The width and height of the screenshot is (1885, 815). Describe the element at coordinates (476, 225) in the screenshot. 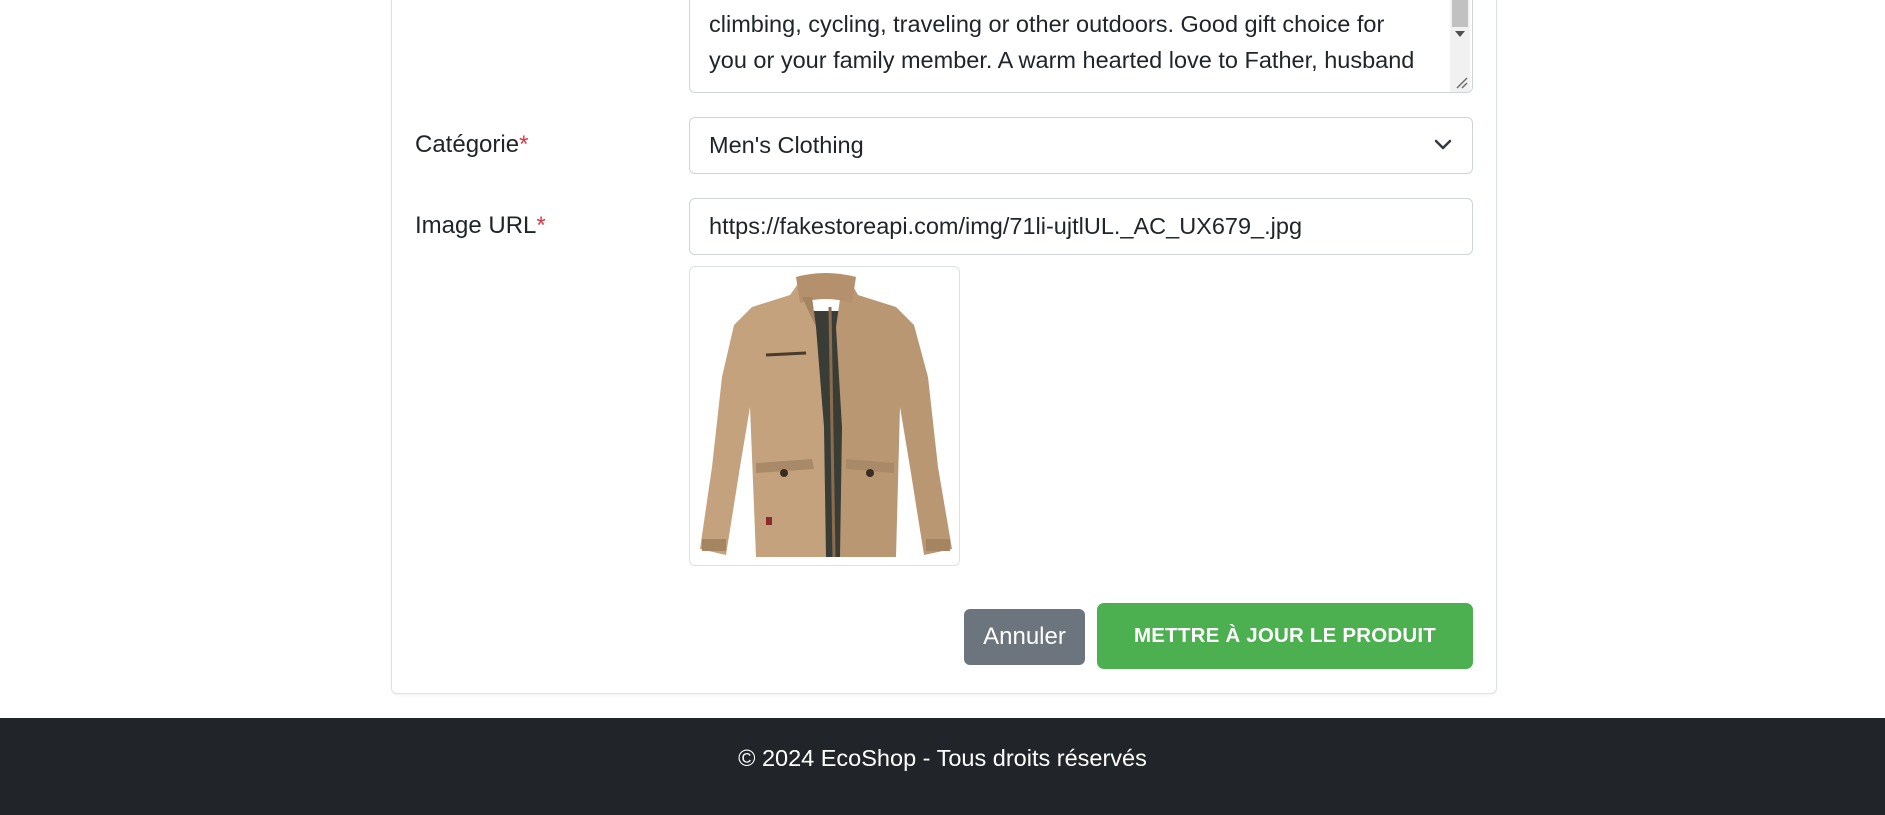

I see `image-url-label-text: Image URL` at that location.